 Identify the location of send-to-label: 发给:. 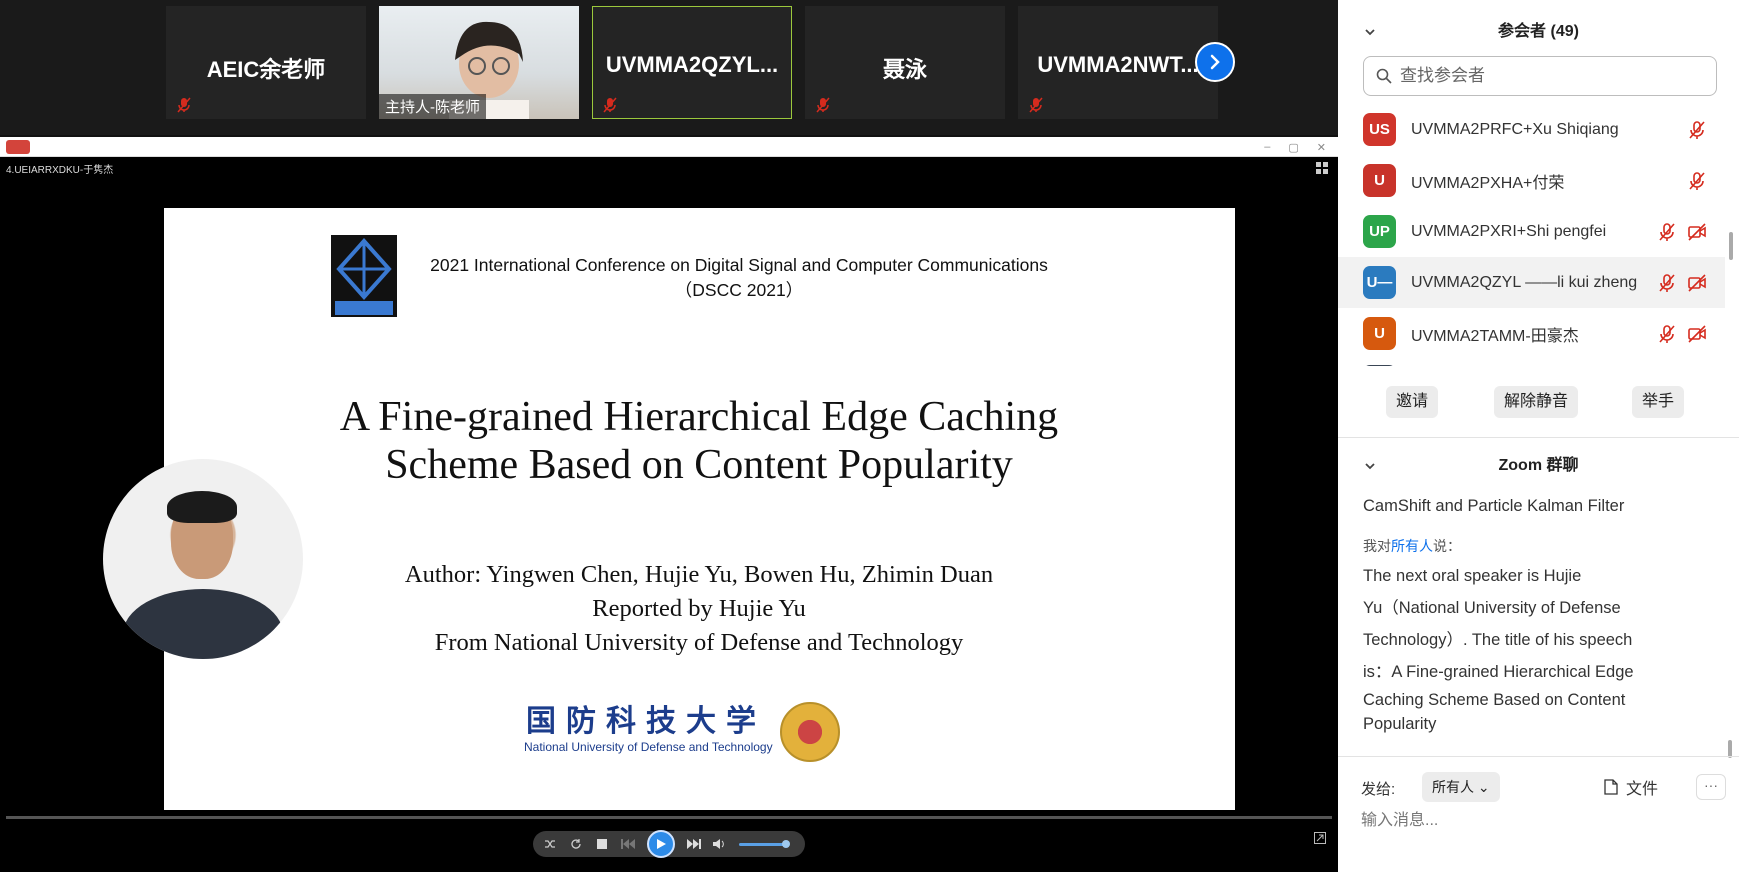
(1378, 789).